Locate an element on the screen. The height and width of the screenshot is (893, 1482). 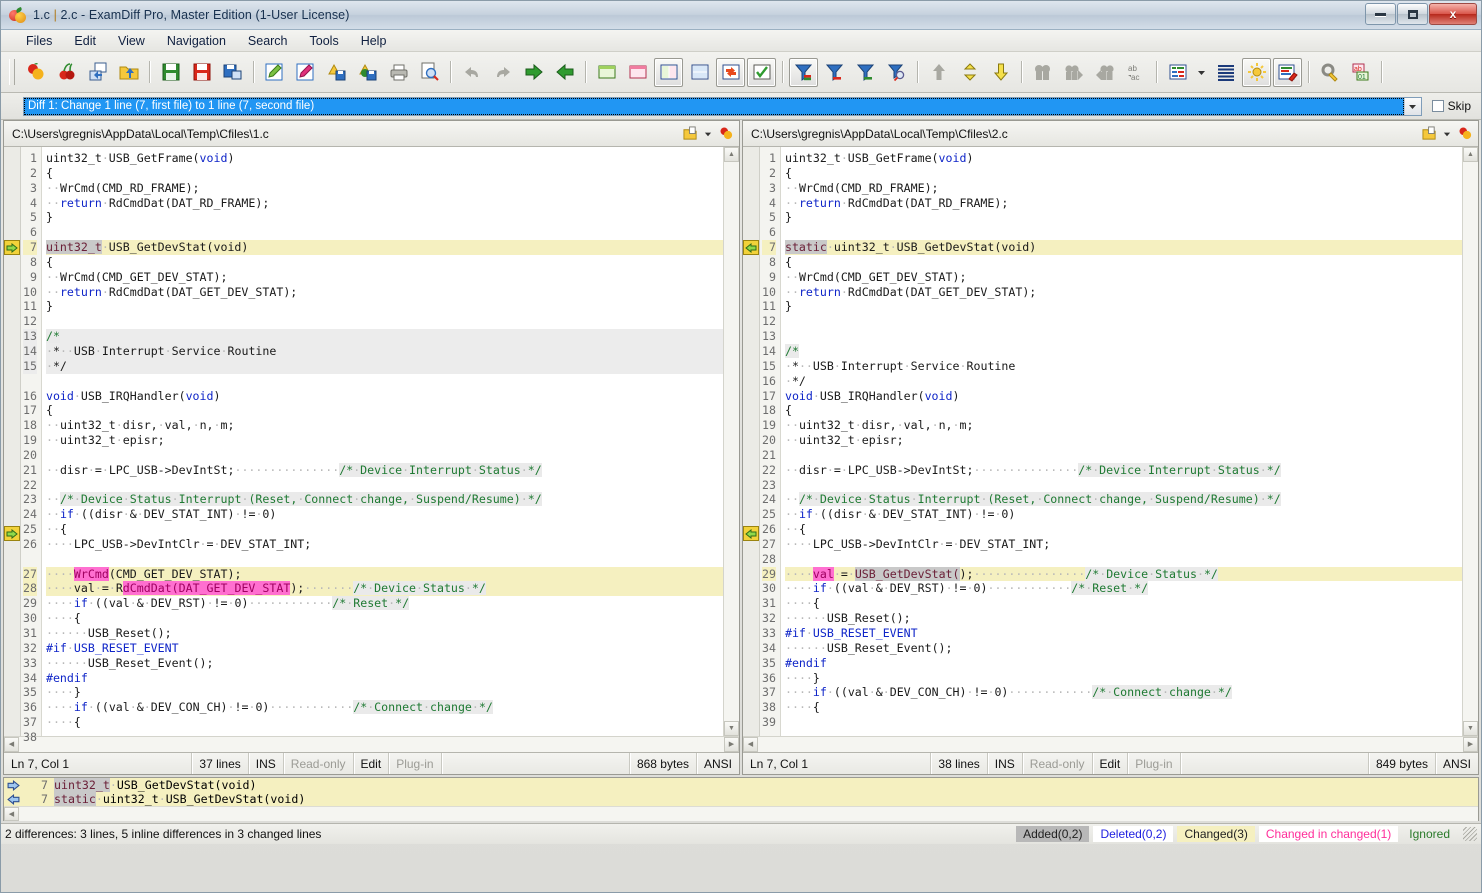
right-hscroll-track is located at coordinates (1110, 744).